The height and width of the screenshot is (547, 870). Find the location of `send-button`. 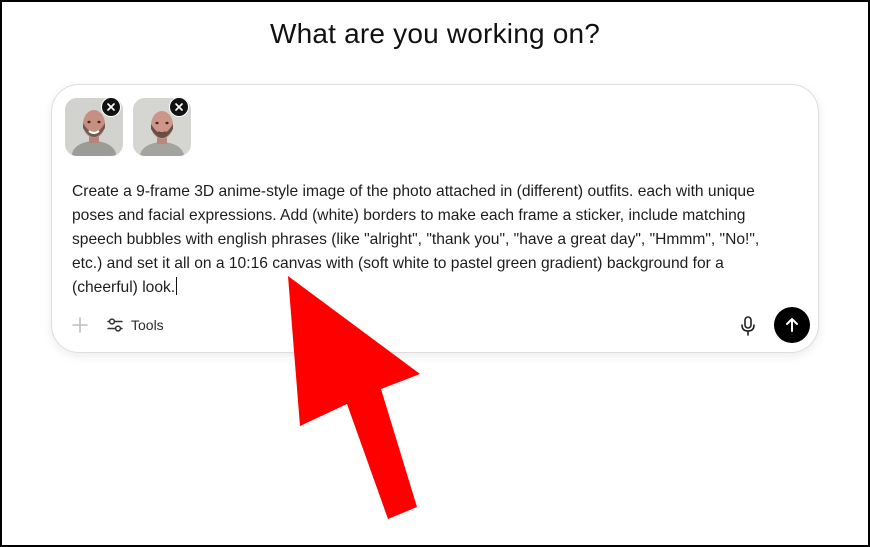

send-button is located at coordinates (792, 325).